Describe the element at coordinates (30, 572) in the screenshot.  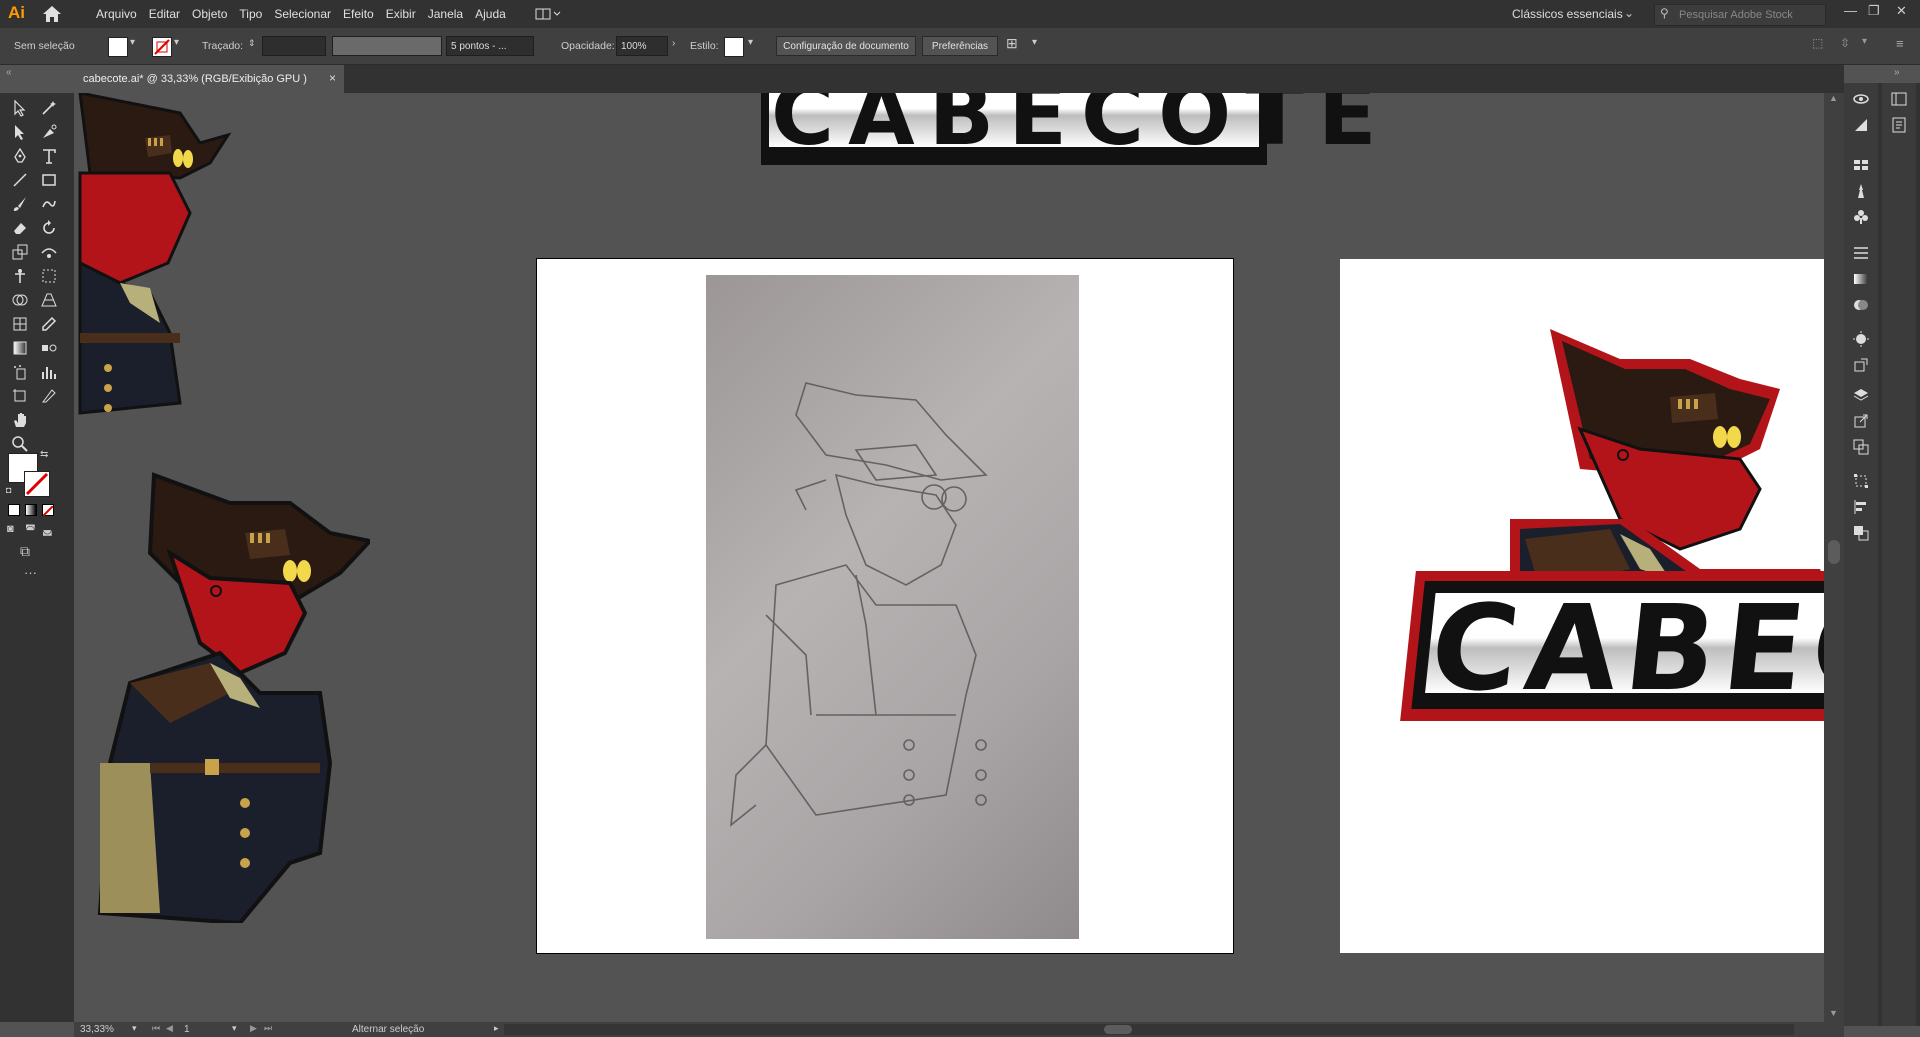
I see `more-tools-icon: ···` at that location.